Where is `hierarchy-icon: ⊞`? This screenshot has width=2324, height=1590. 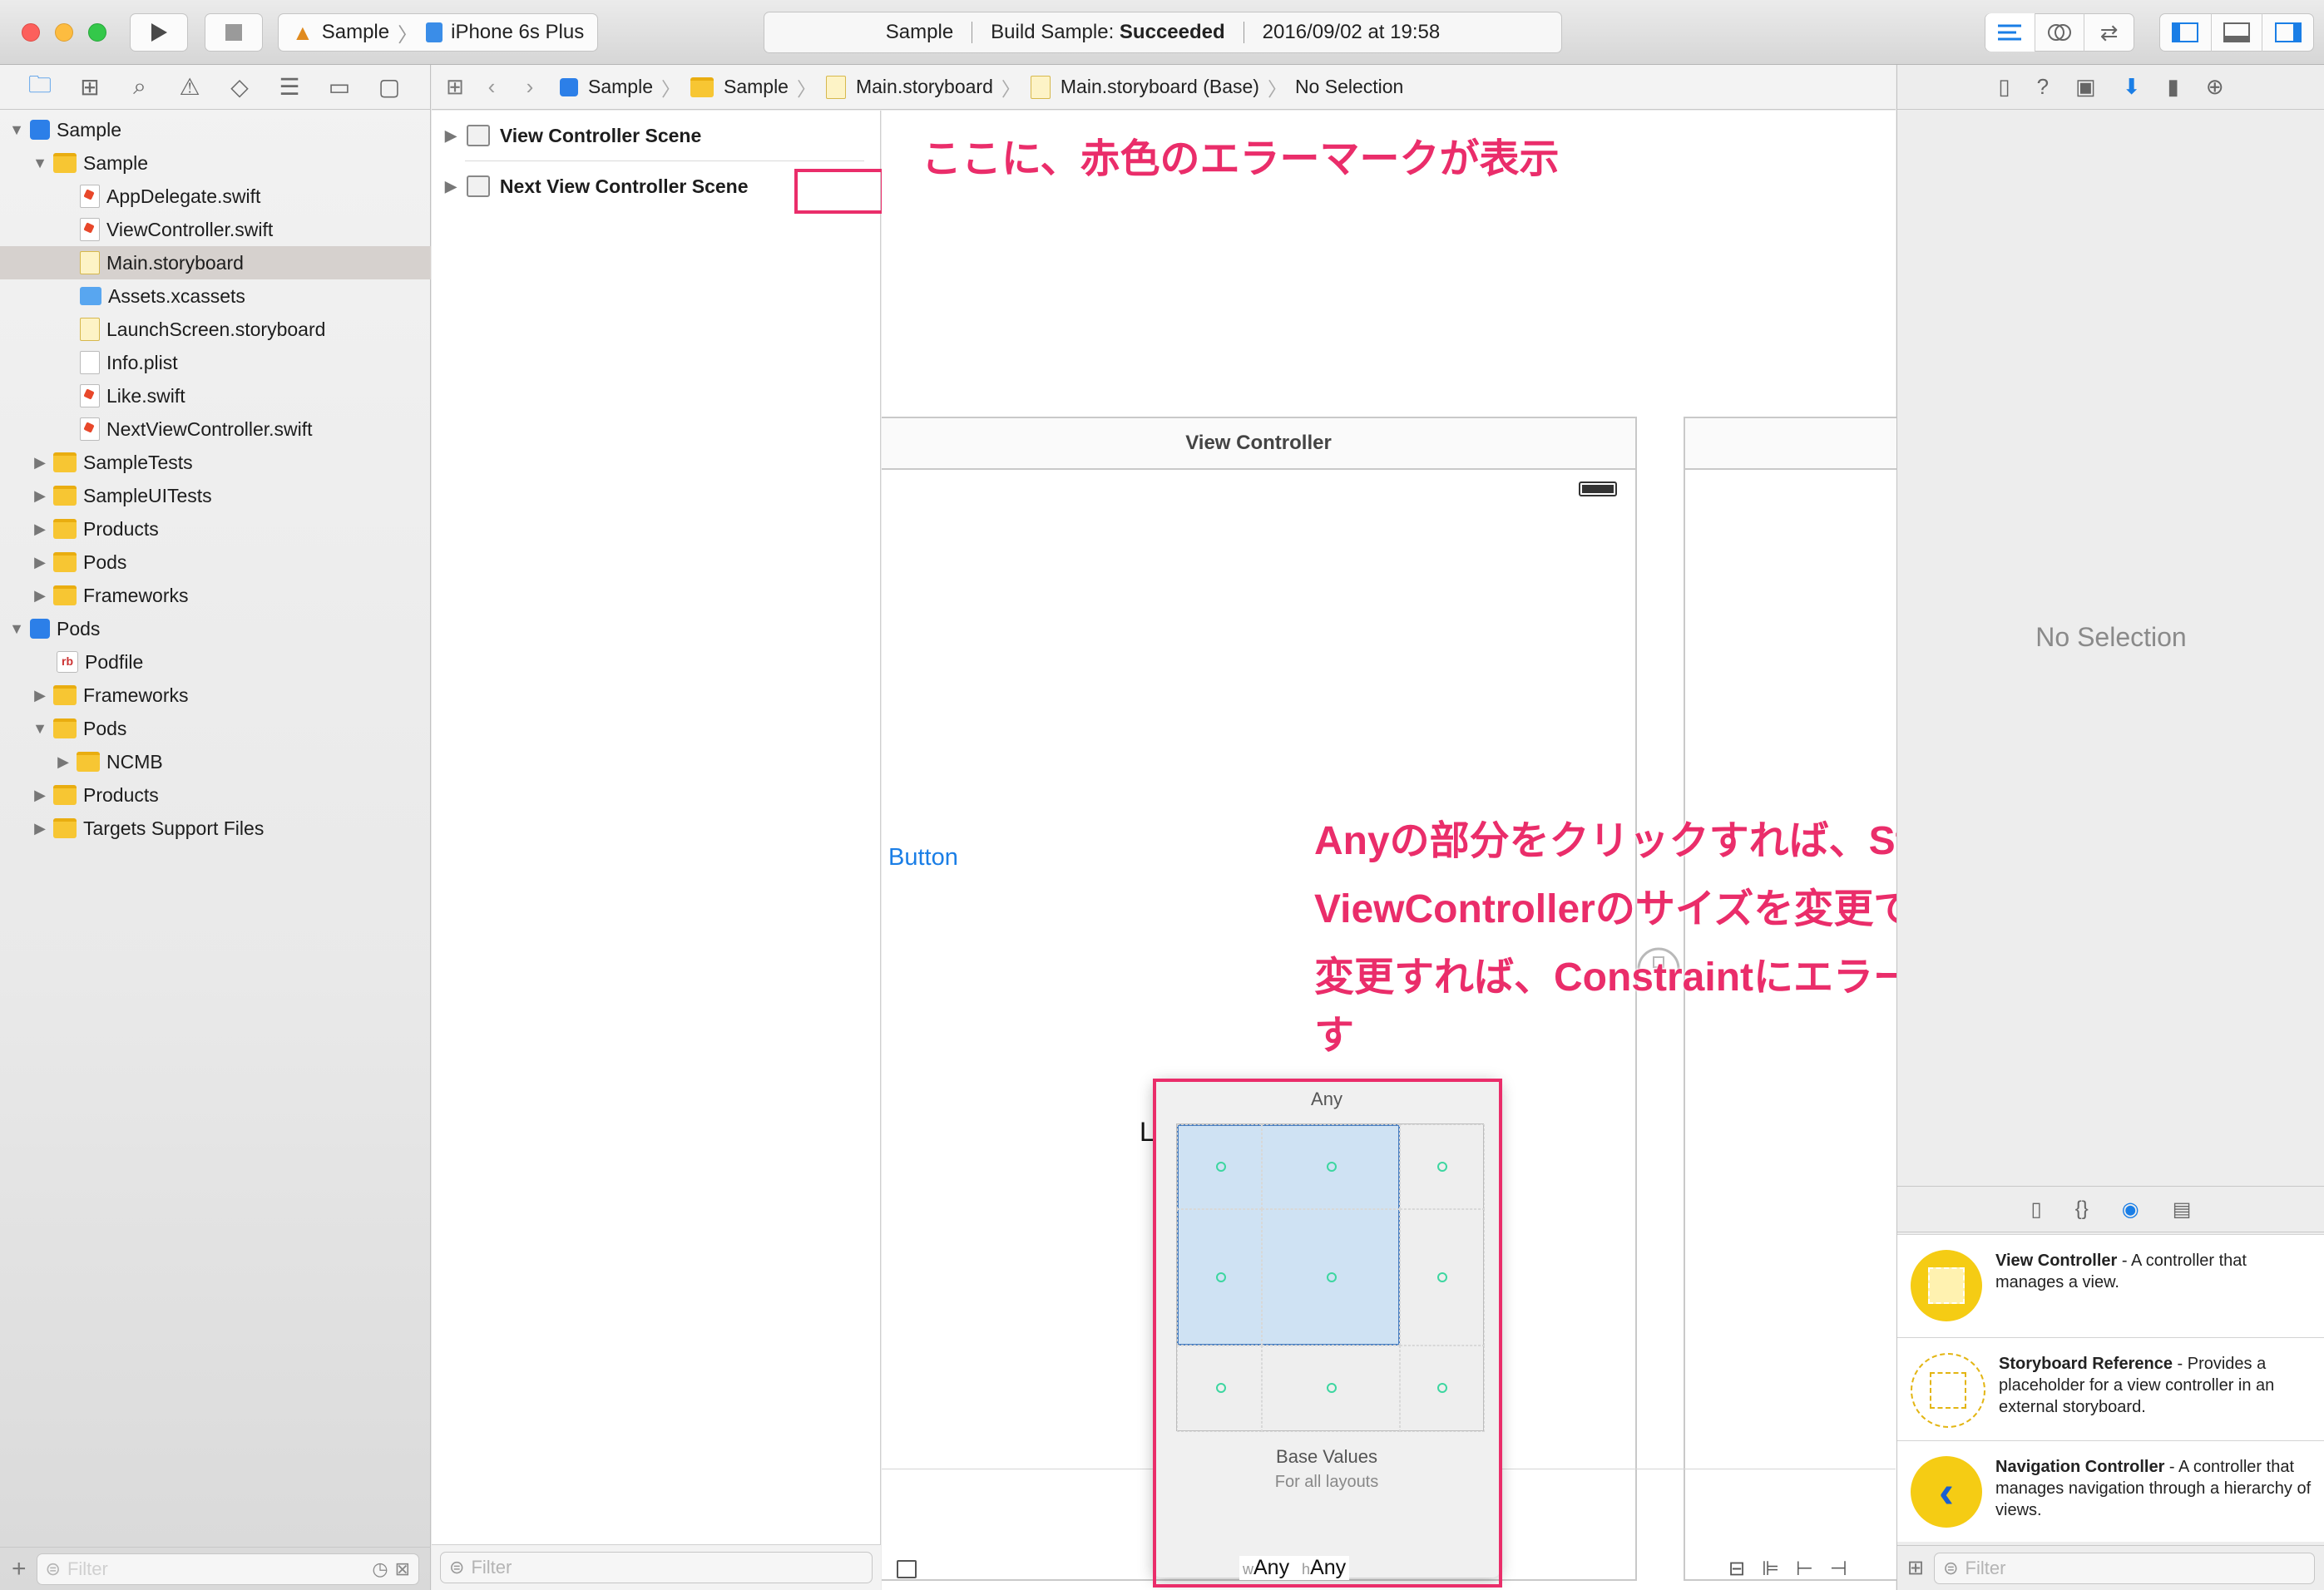
hierarchy-icon: ⊞ is located at coordinates (90, 87).